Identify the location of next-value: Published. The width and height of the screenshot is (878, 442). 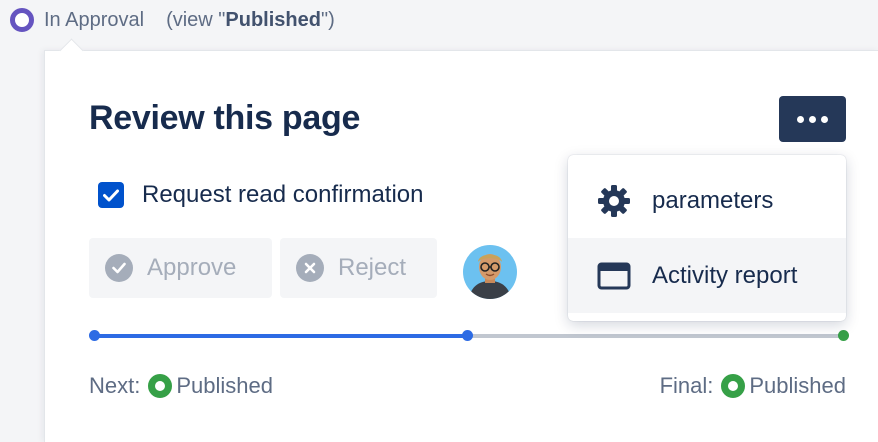
(224, 385).